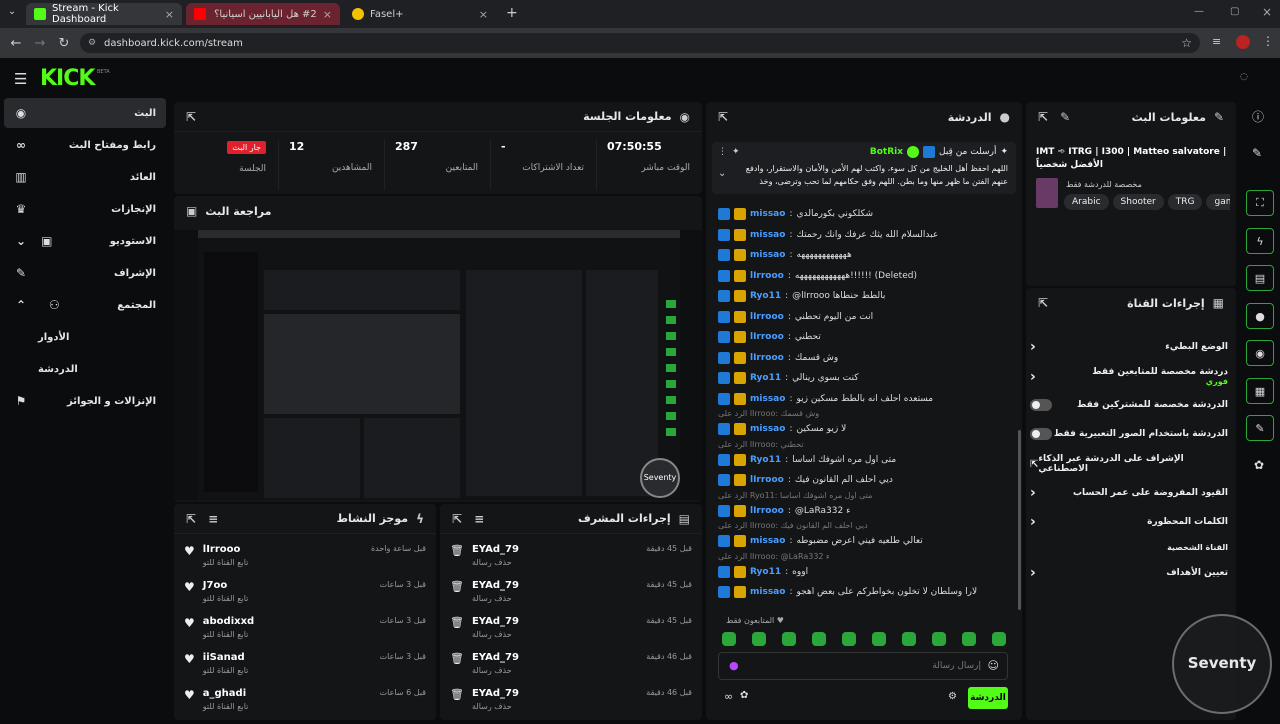 Image resolution: width=1280 pixels, height=724 pixels. I want to click on category-thumbnail, so click(1047, 193).